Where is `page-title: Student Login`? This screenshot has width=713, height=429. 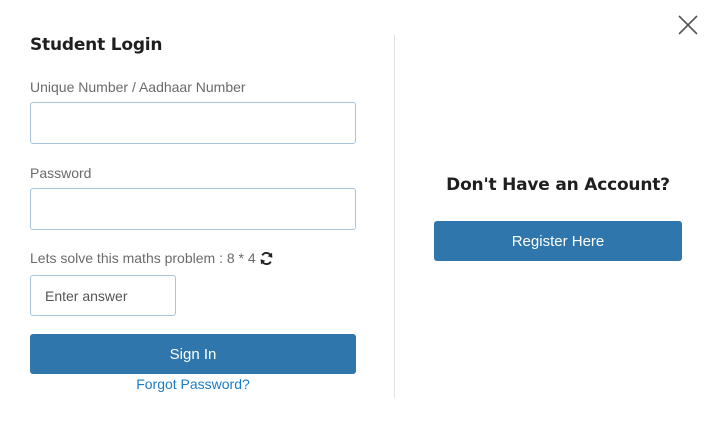
page-title: Student Login is located at coordinates (96, 45).